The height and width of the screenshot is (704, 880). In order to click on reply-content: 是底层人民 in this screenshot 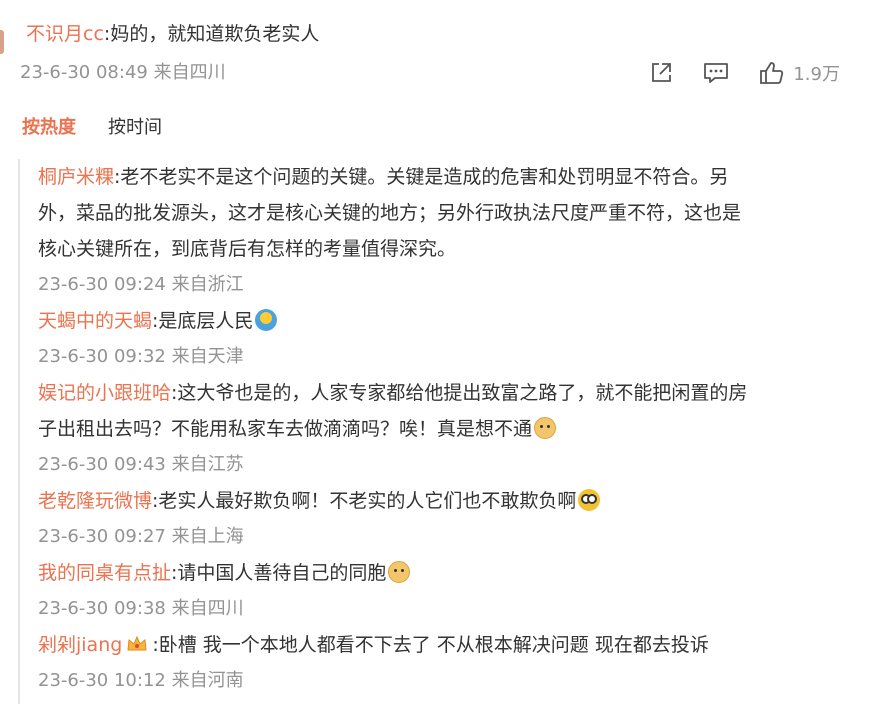, I will do `click(206, 321)`.